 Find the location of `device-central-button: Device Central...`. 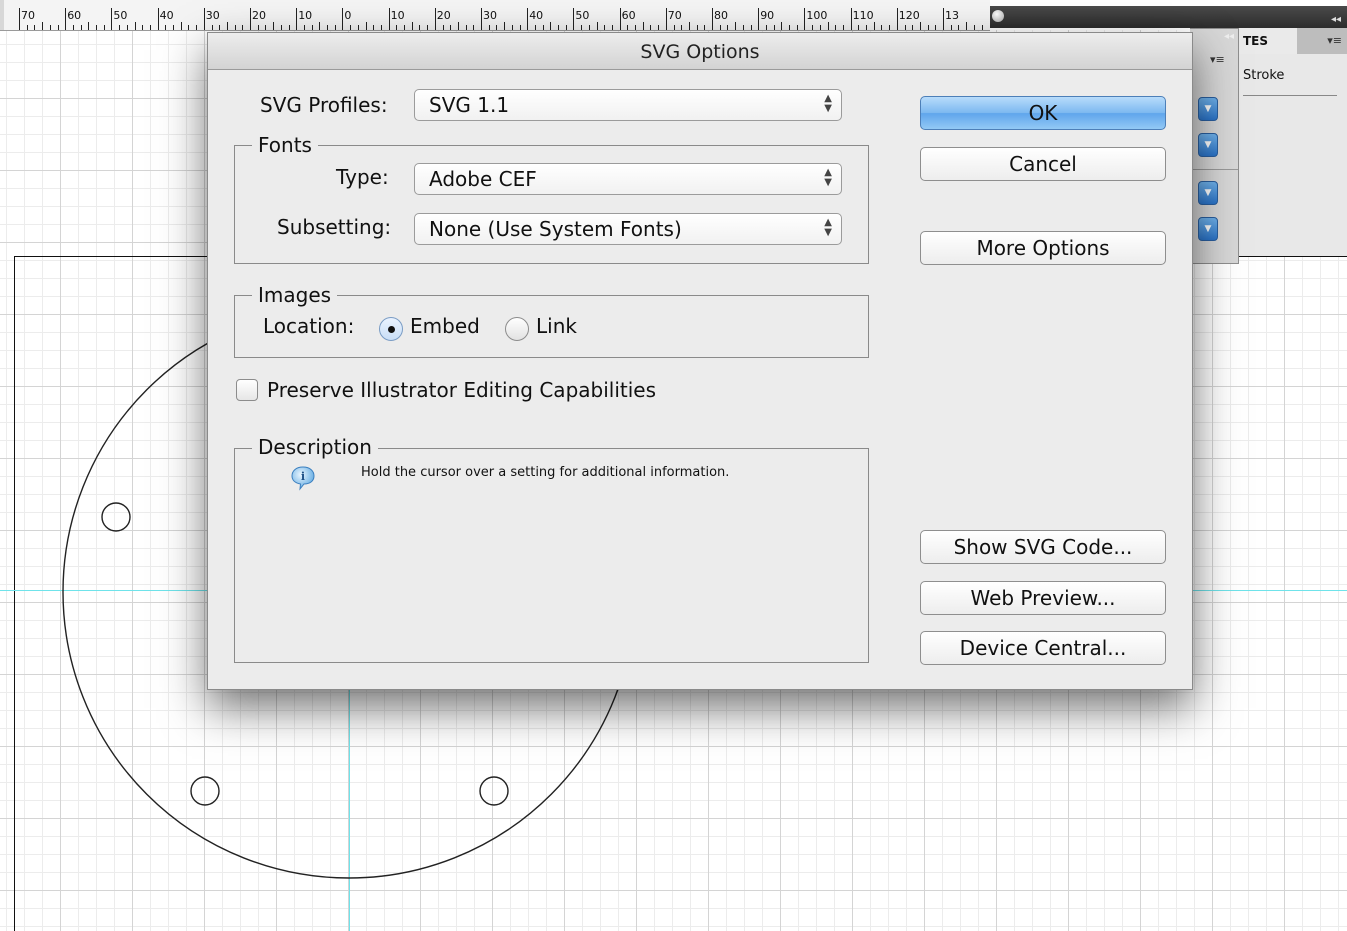

device-central-button: Device Central... is located at coordinates (1043, 648).